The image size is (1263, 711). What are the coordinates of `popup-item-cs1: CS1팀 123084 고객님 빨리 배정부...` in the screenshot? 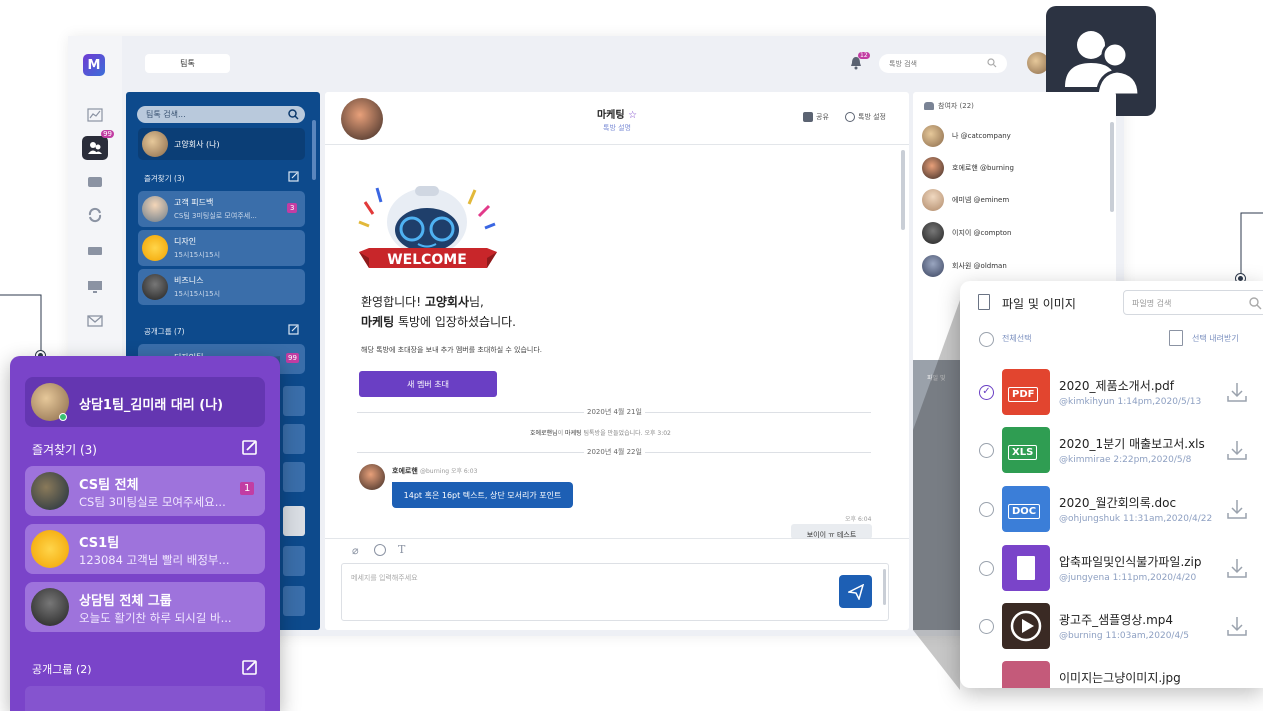 It's located at (145, 549).